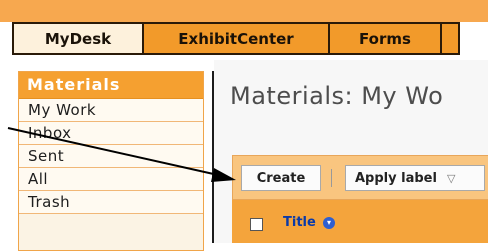  Describe the element at coordinates (111, 202) in the screenshot. I see `sidebar-item-trash: Trash` at that location.